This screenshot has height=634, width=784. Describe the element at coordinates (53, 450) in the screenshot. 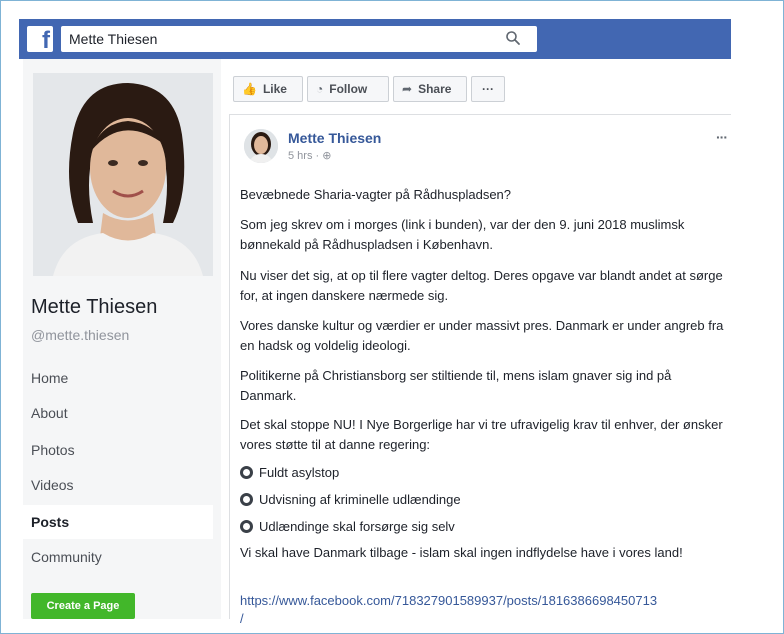

I see `nav-item-photos: Photos` at that location.